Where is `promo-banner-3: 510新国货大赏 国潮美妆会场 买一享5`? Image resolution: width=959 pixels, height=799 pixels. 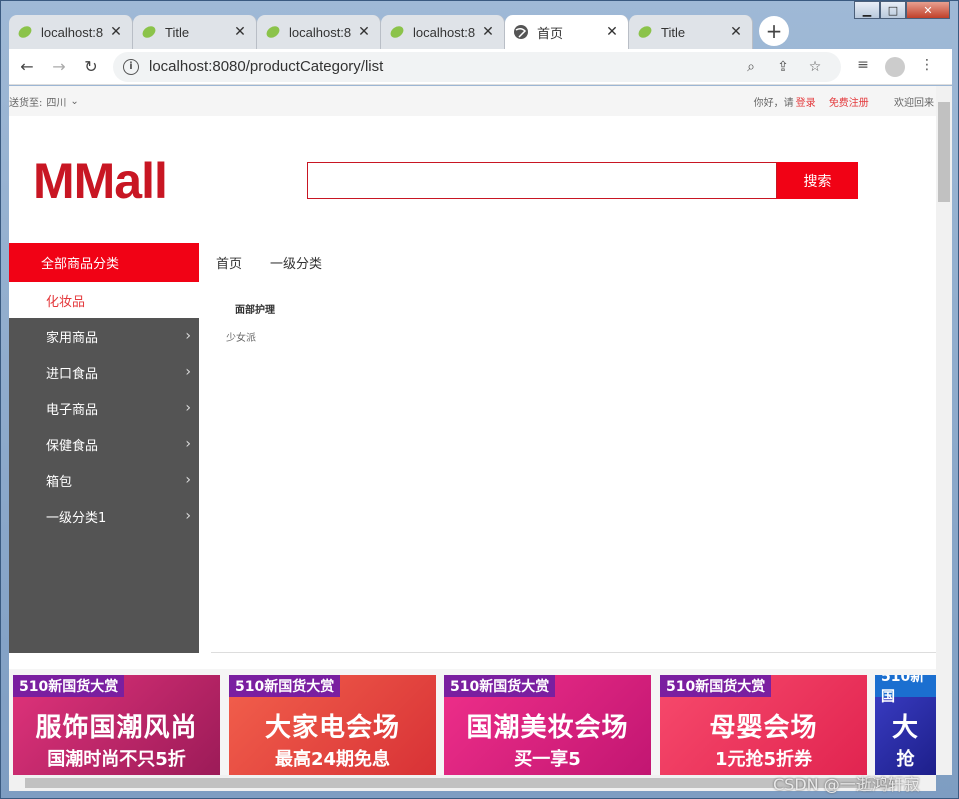
promo-banner-3: 510新国货大赏 国潮美妆会场 买一享5 is located at coordinates (547, 725).